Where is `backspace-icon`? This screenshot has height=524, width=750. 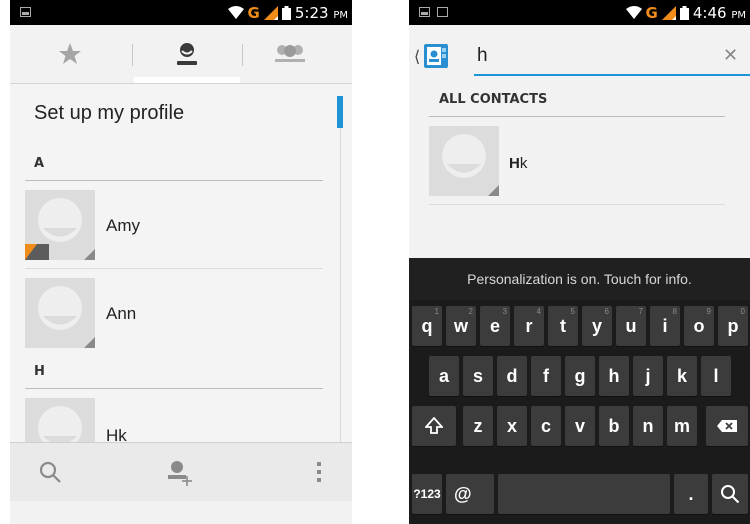 backspace-icon is located at coordinates (727, 426).